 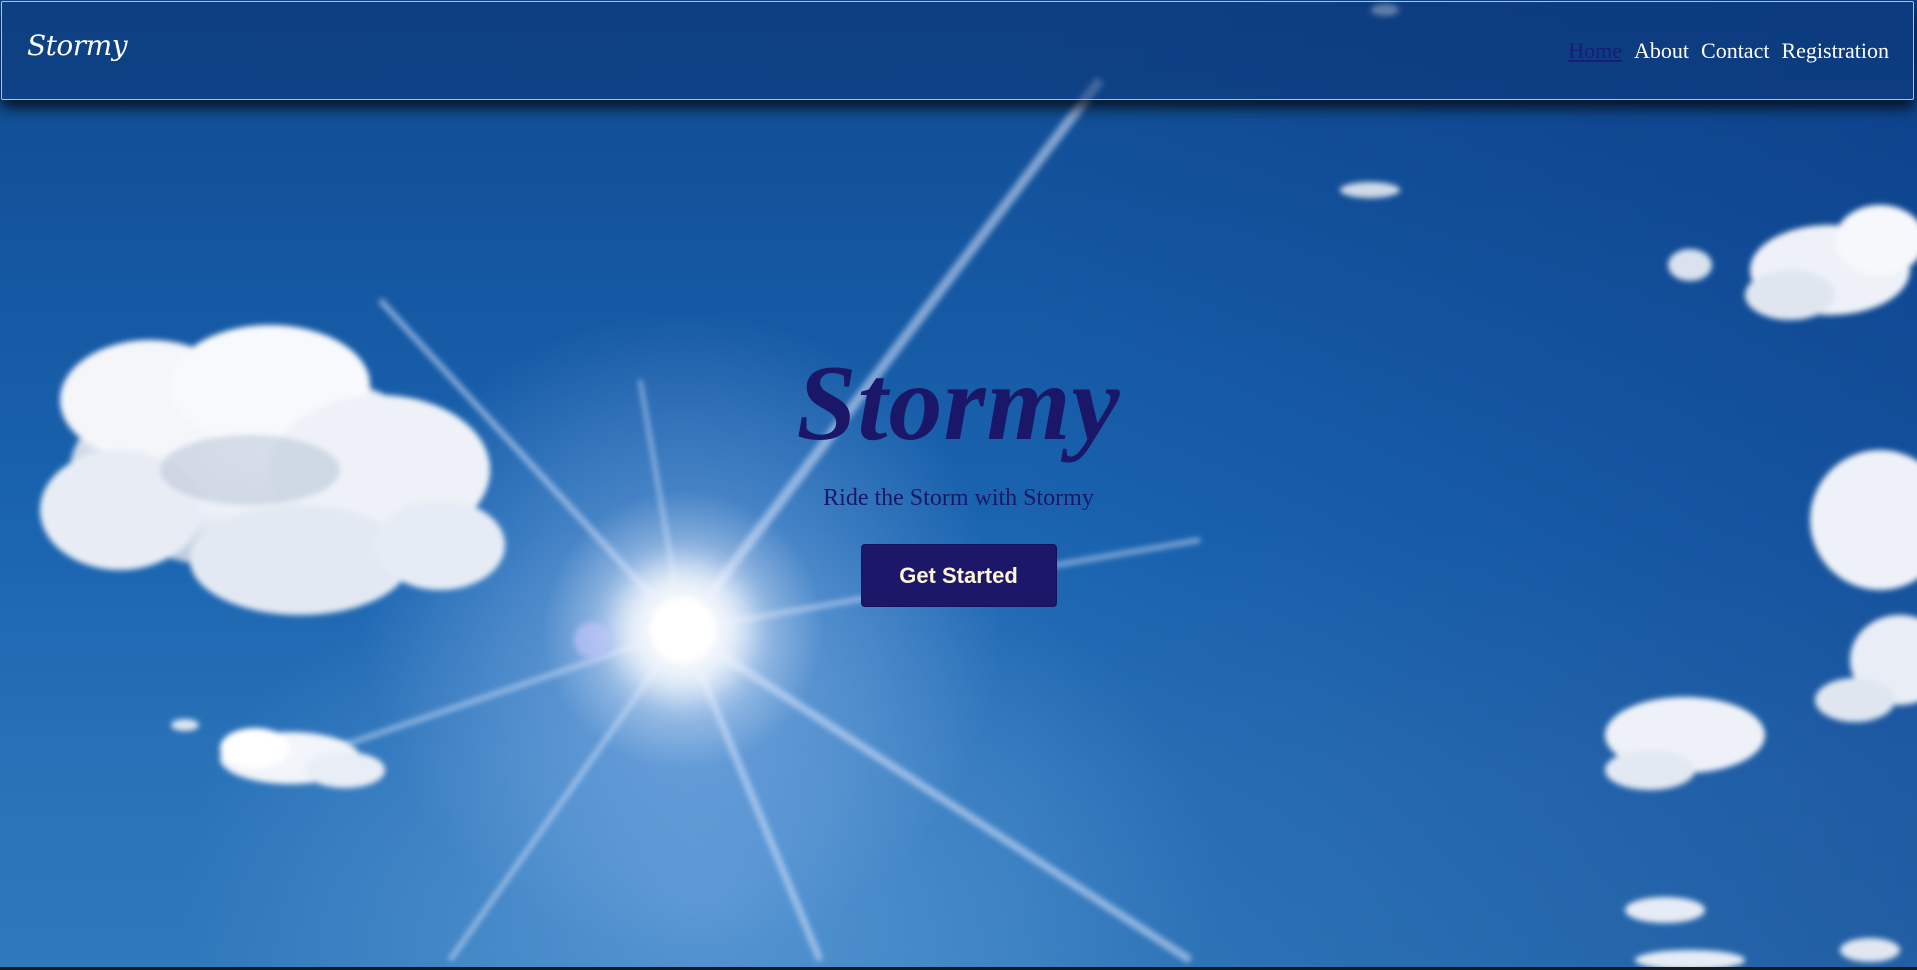 What do you see at coordinates (1595, 51) in the screenshot?
I see `nav-home-link: Home` at bounding box center [1595, 51].